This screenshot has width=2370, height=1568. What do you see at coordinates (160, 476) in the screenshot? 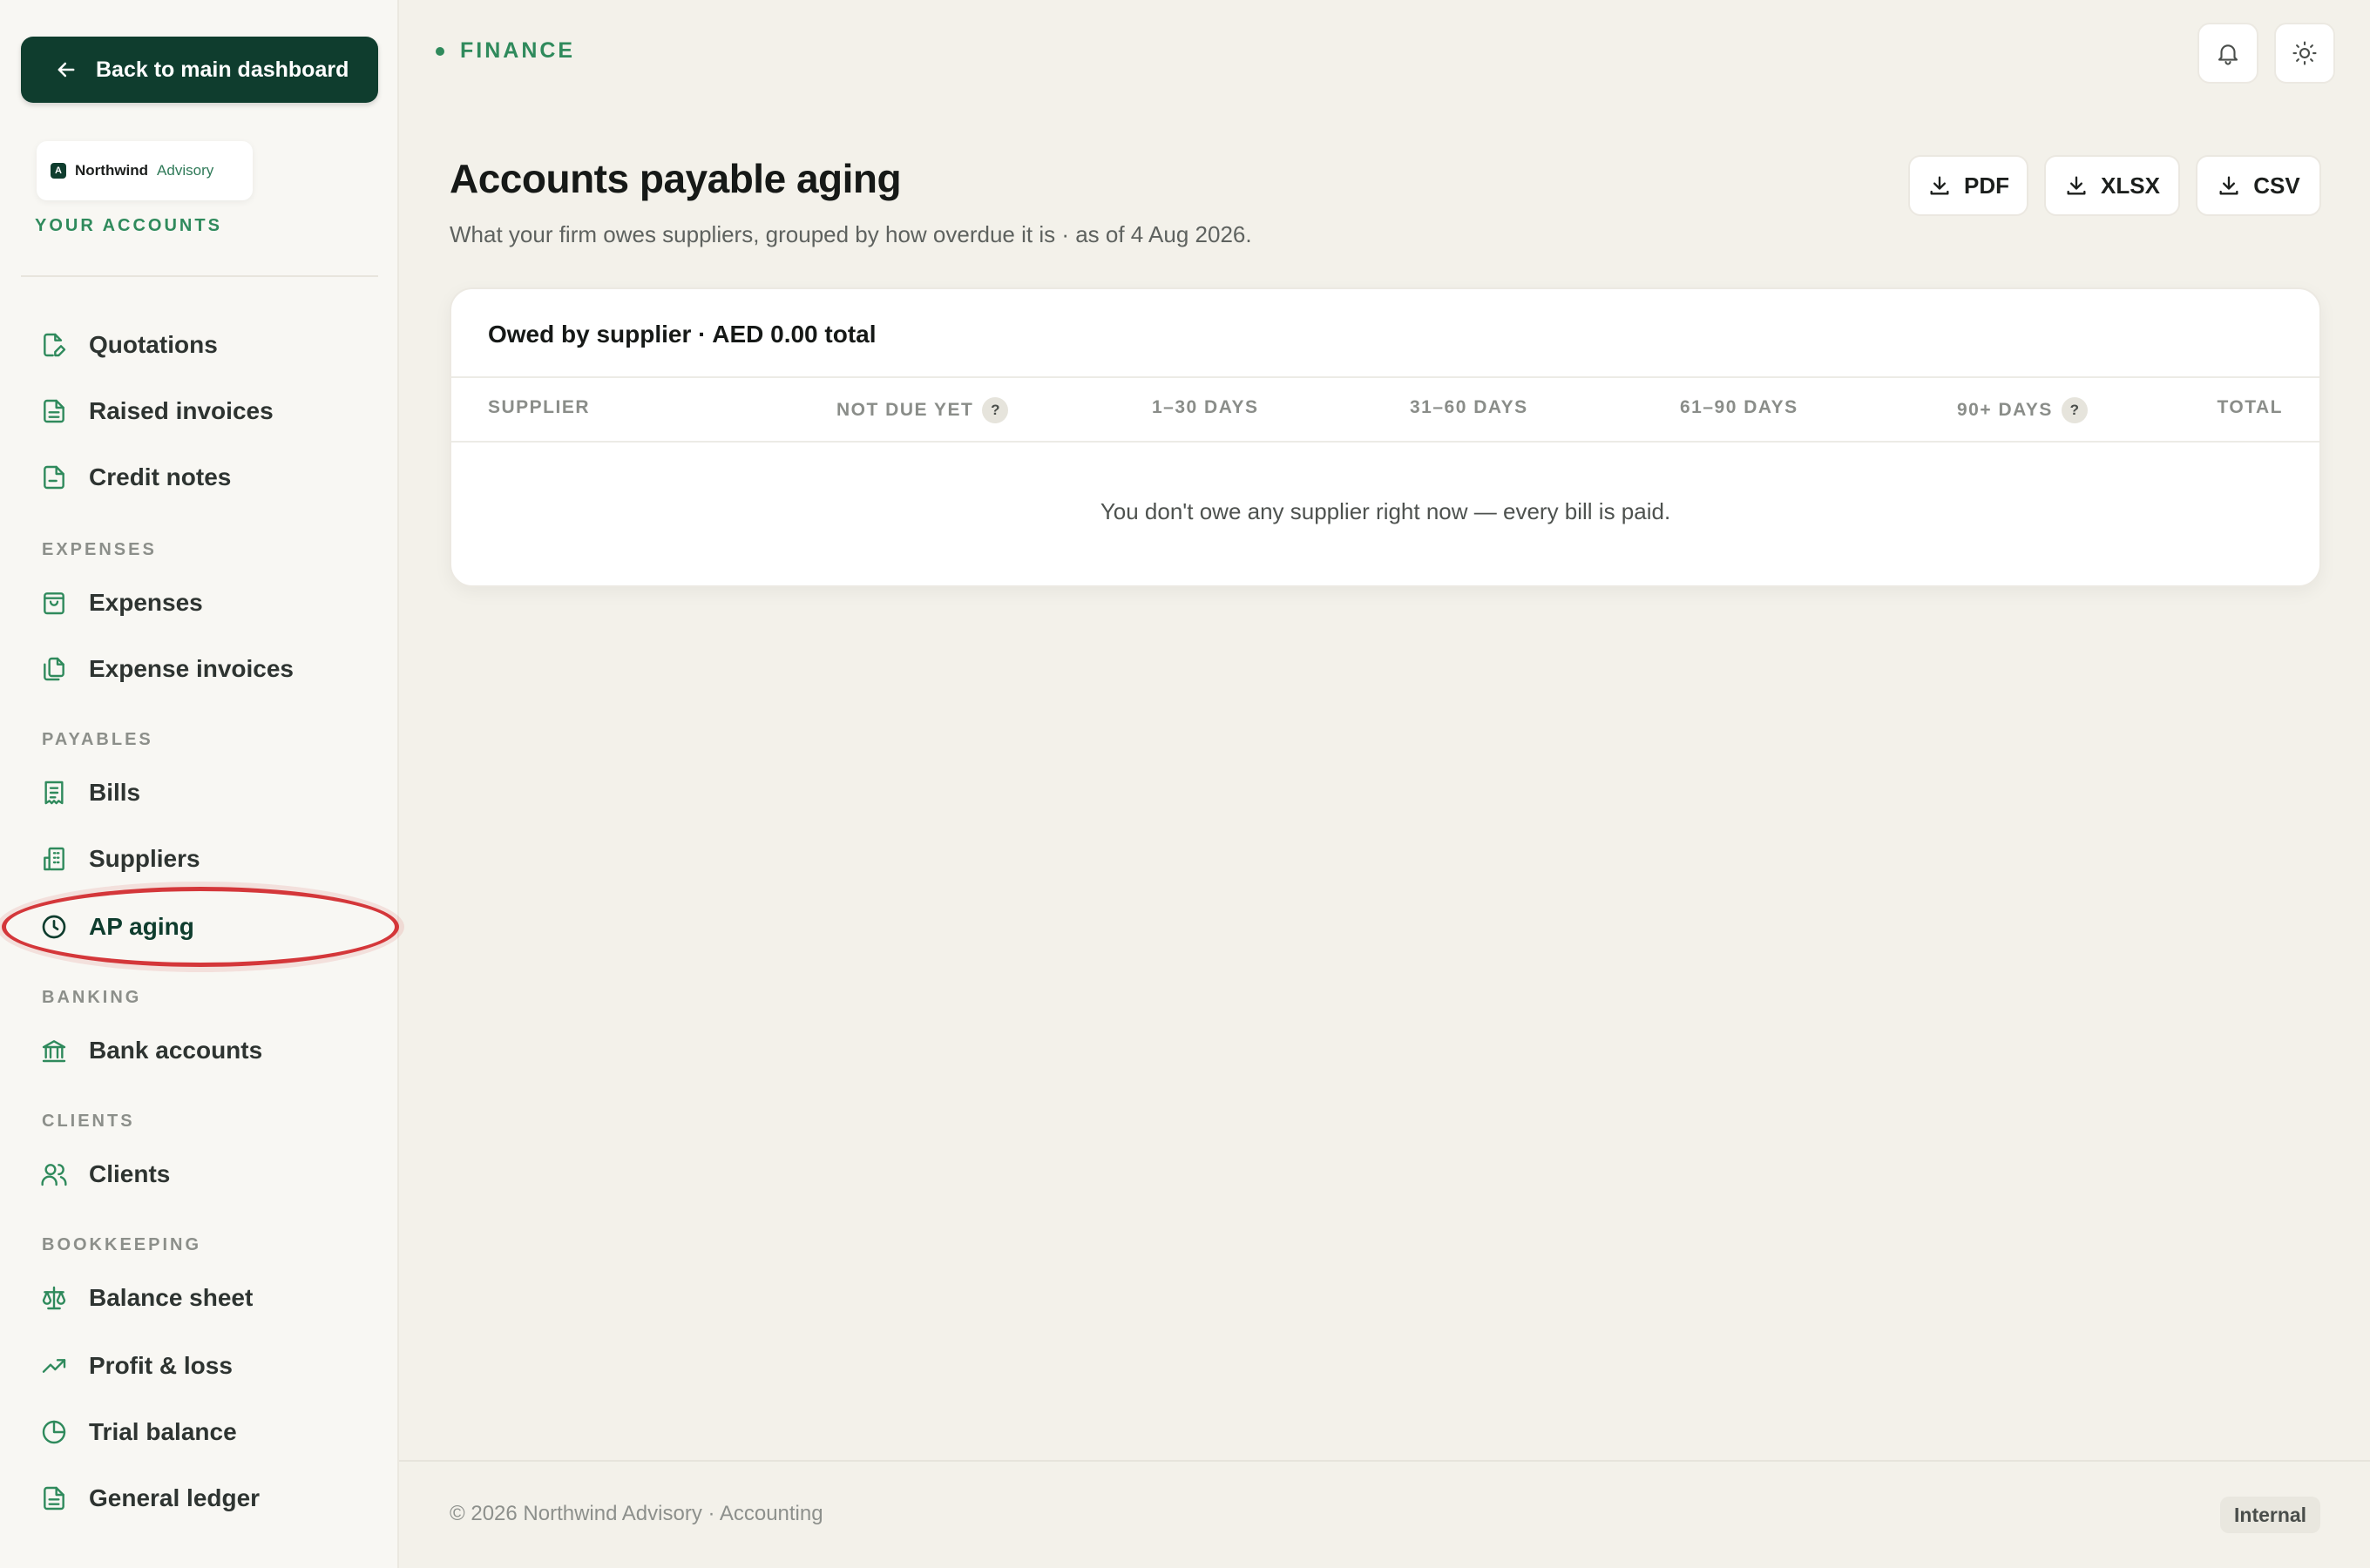
I see `sidebar-item-label: Credit notes` at bounding box center [160, 476].